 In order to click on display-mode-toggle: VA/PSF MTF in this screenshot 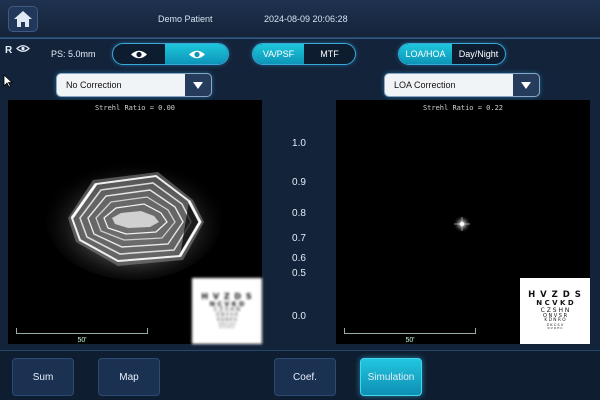, I will do `click(304, 54)`.